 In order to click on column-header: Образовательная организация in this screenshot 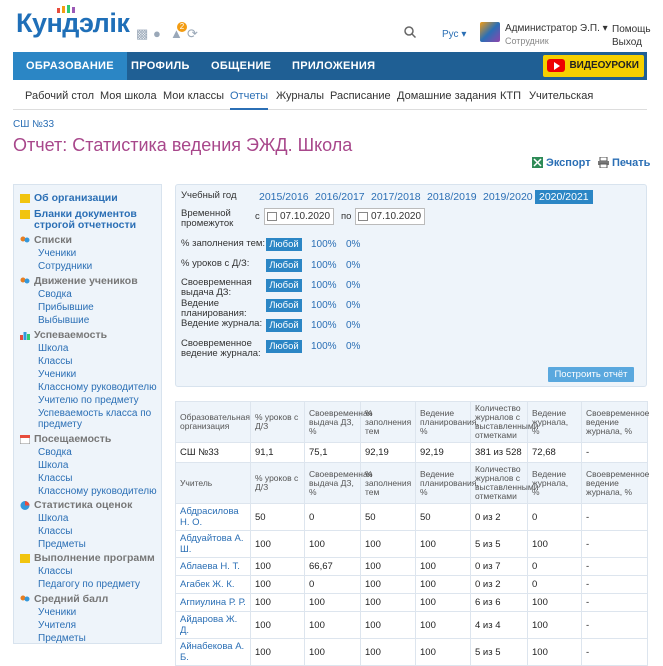, I will do `click(213, 422)`.